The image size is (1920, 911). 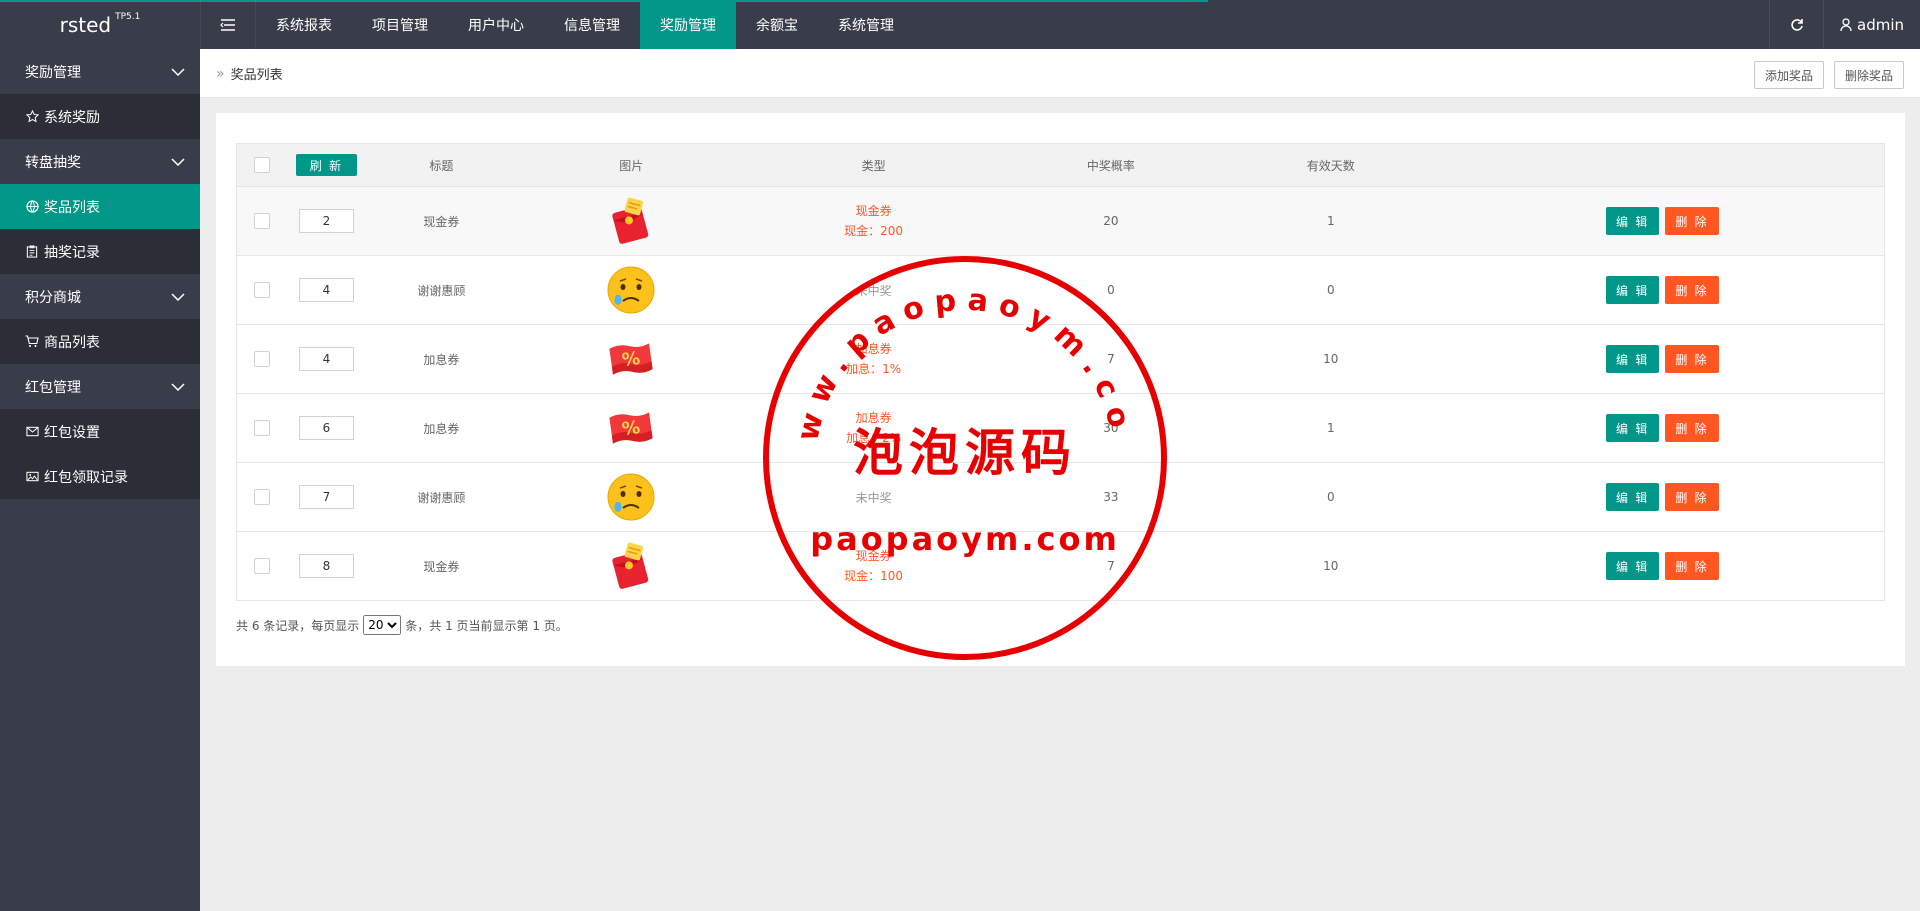 What do you see at coordinates (631, 165) in the screenshot?
I see `column-header-image: 图片` at bounding box center [631, 165].